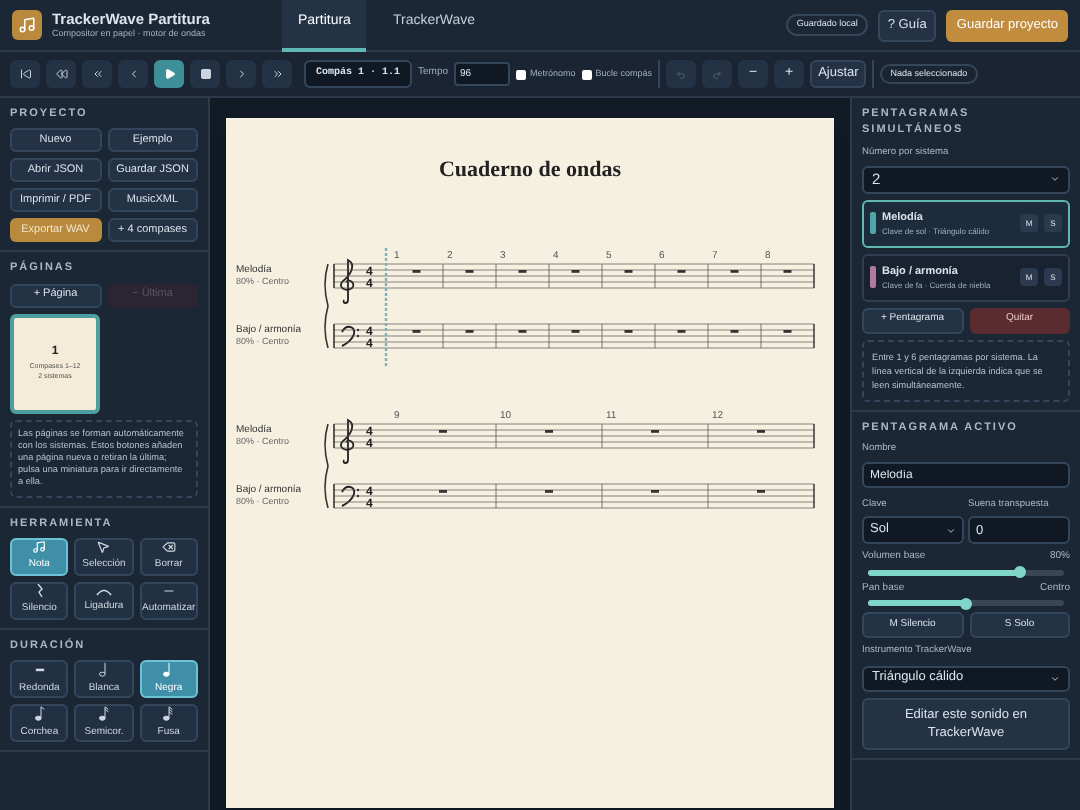 The height and width of the screenshot is (810, 1080). I want to click on chevron-left-icon, so click(133, 74).